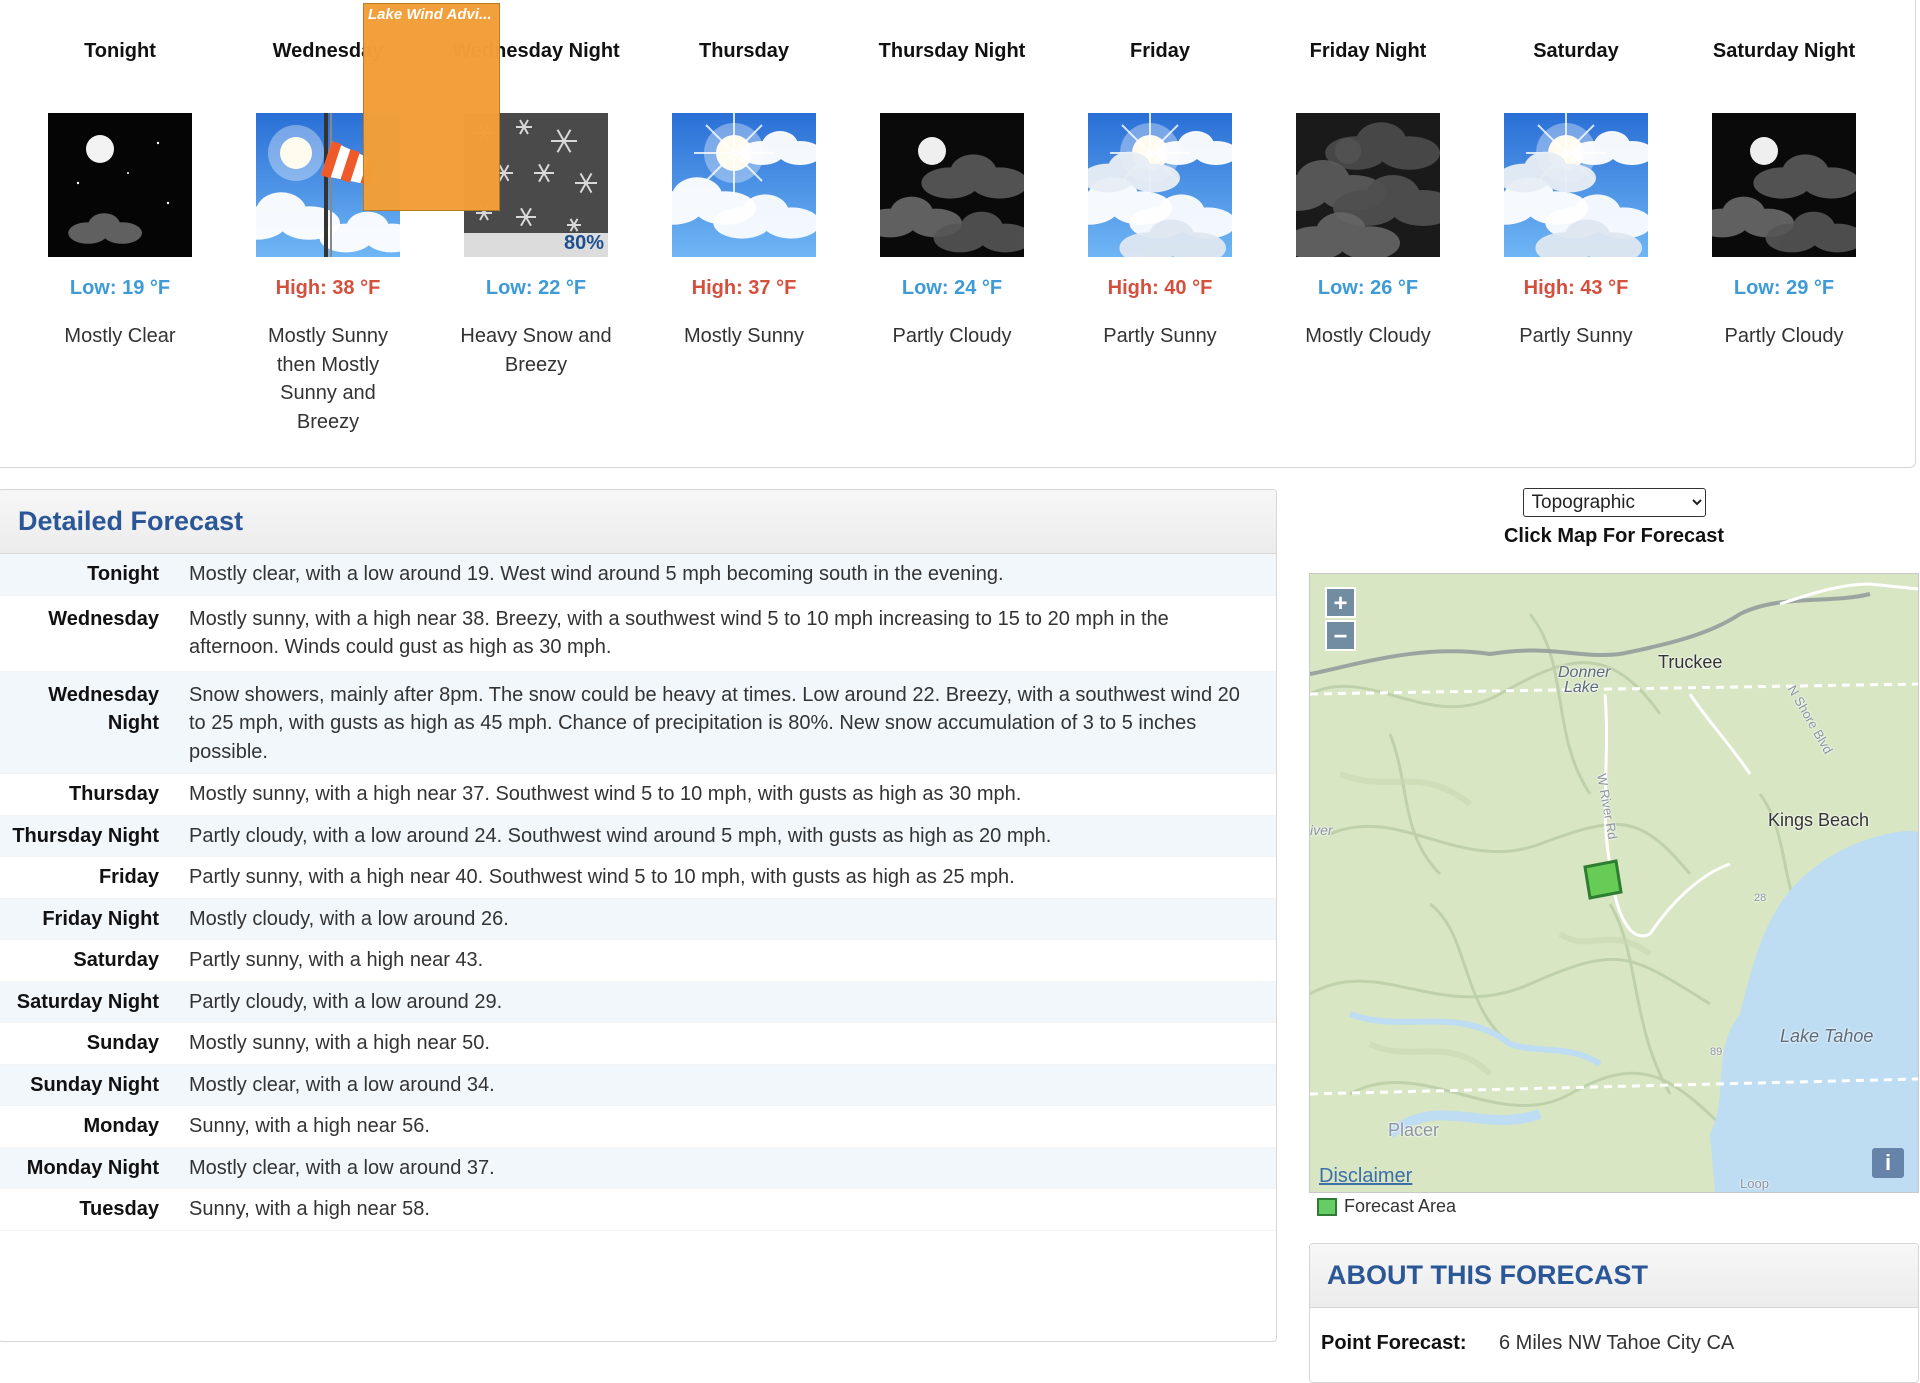 The image size is (1920, 1383). I want to click on forecast-period: Thursday Night Low: 24 °F Partly Cloudy, so click(952, 175).